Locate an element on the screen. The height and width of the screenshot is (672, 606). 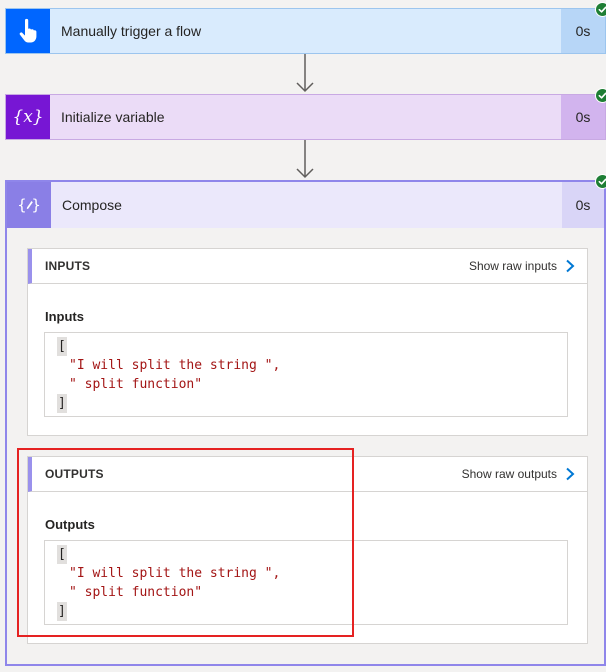
touch-hand-icon is located at coordinates (28, 31).